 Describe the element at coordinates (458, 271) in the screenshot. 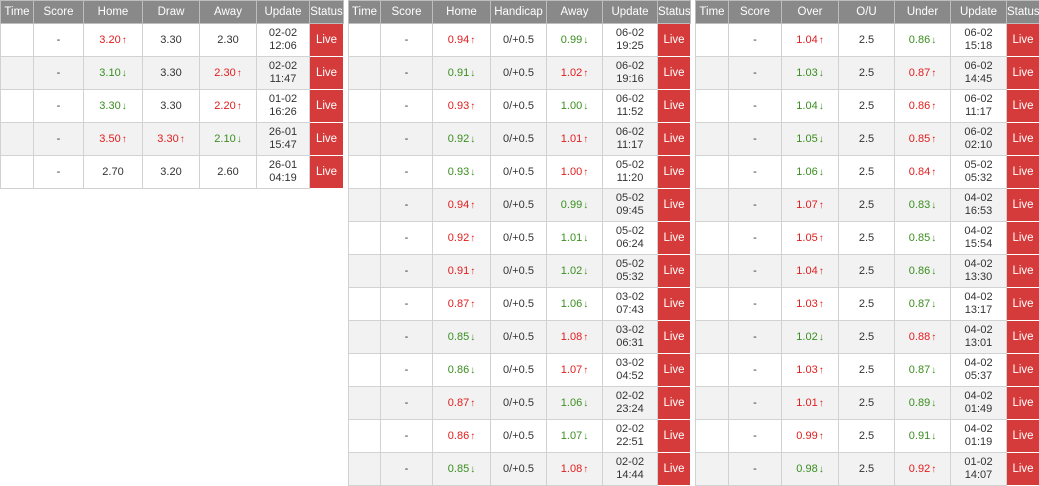

I see `odds-value: 0.91` at that location.